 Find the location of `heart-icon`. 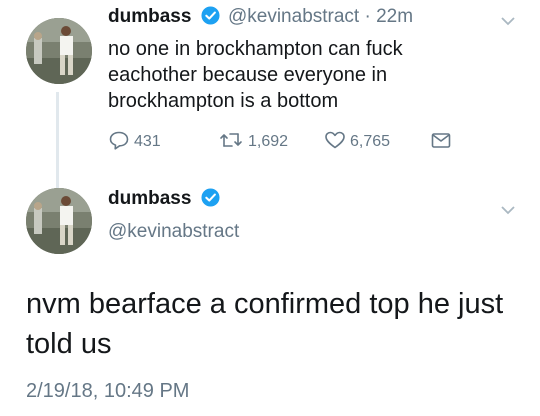

heart-icon is located at coordinates (337, 142).